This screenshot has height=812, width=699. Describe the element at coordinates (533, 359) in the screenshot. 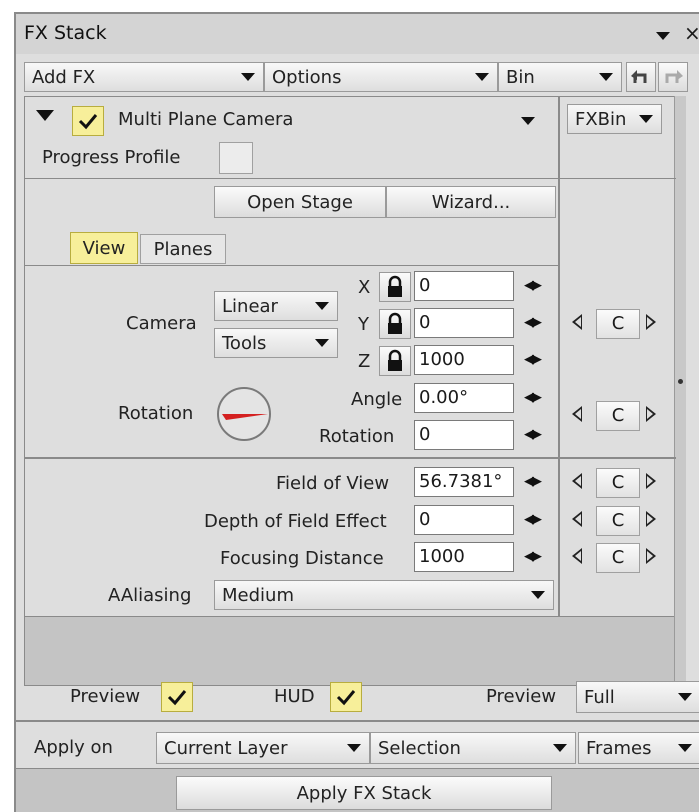

I see `z-spinner-icon: ◀▶` at that location.